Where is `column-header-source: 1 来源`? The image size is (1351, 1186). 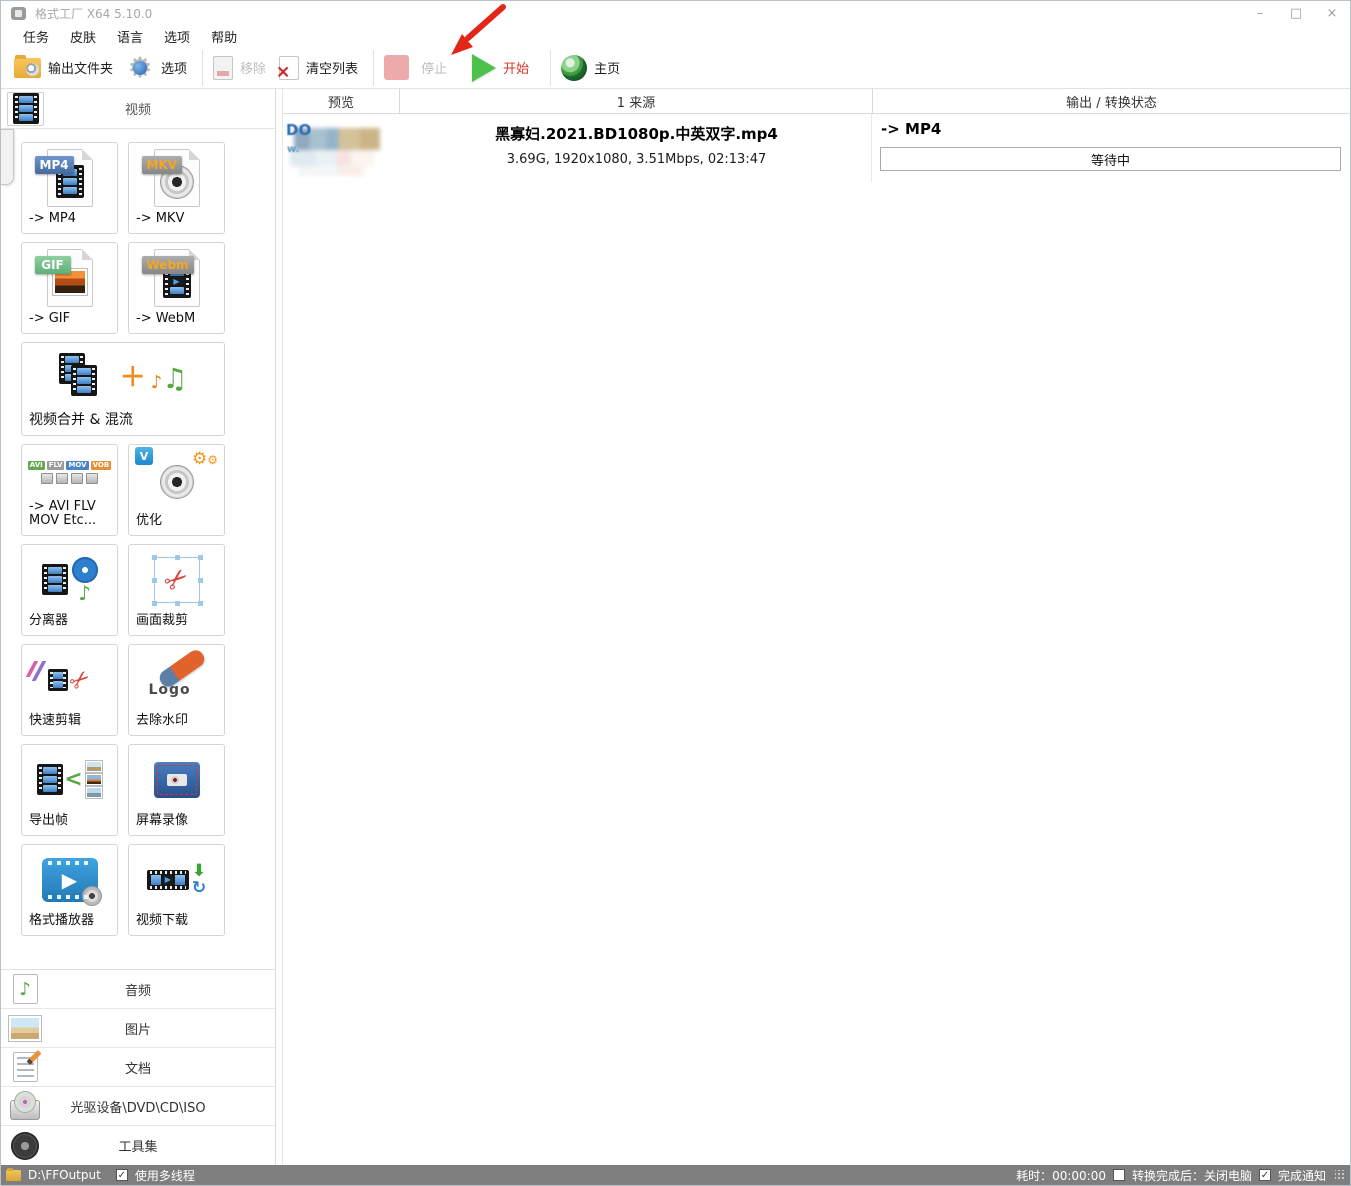 column-header-source: 1 来源 is located at coordinates (636, 101).